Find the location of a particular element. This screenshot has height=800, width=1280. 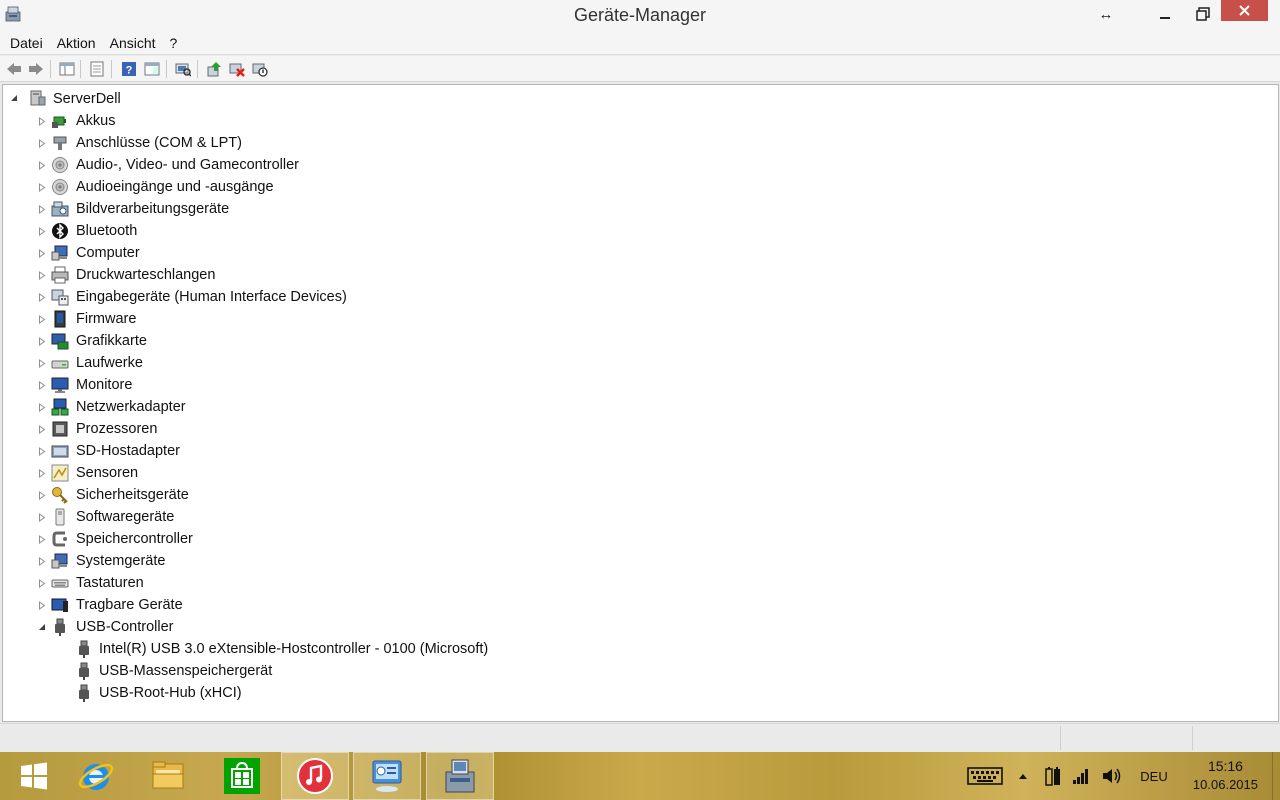

update-driver-icon is located at coordinates (214, 69).